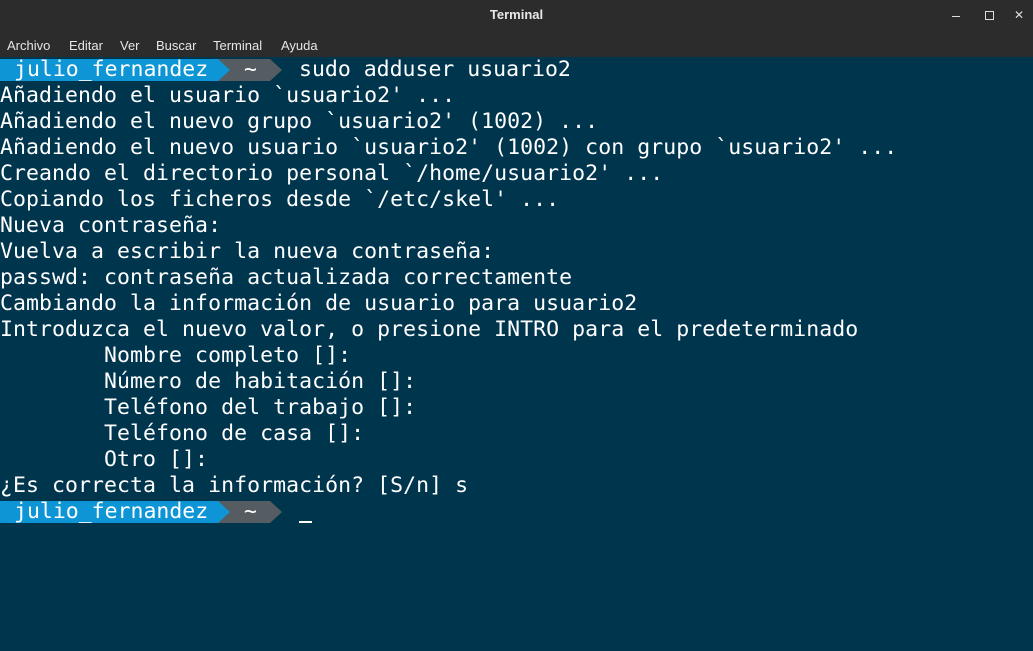 This screenshot has width=1033, height=651. What do you see at coordinates (176, 355) in the screenshot?
I see `output-line: Nombre completo []:` at bounding box center [176, 355].